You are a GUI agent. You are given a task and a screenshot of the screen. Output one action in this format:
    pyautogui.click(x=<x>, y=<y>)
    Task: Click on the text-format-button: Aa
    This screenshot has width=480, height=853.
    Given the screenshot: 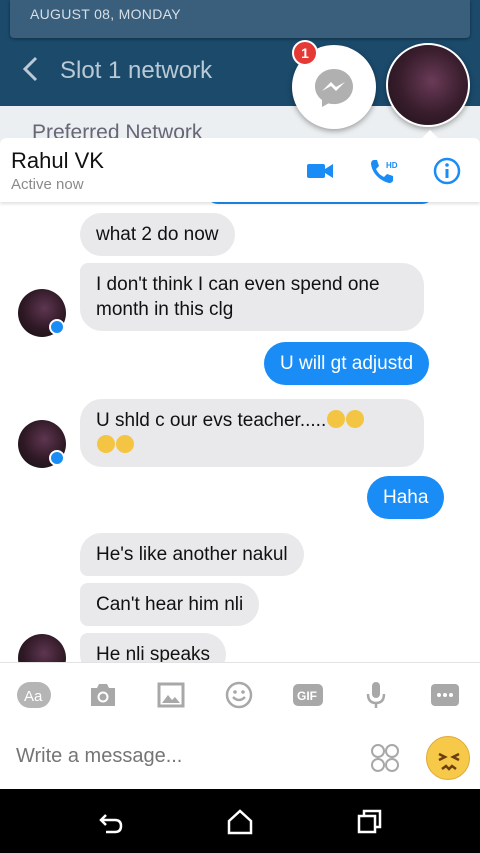 What is the action you would take?
    pyautogui.click(x=34, y=695)
    